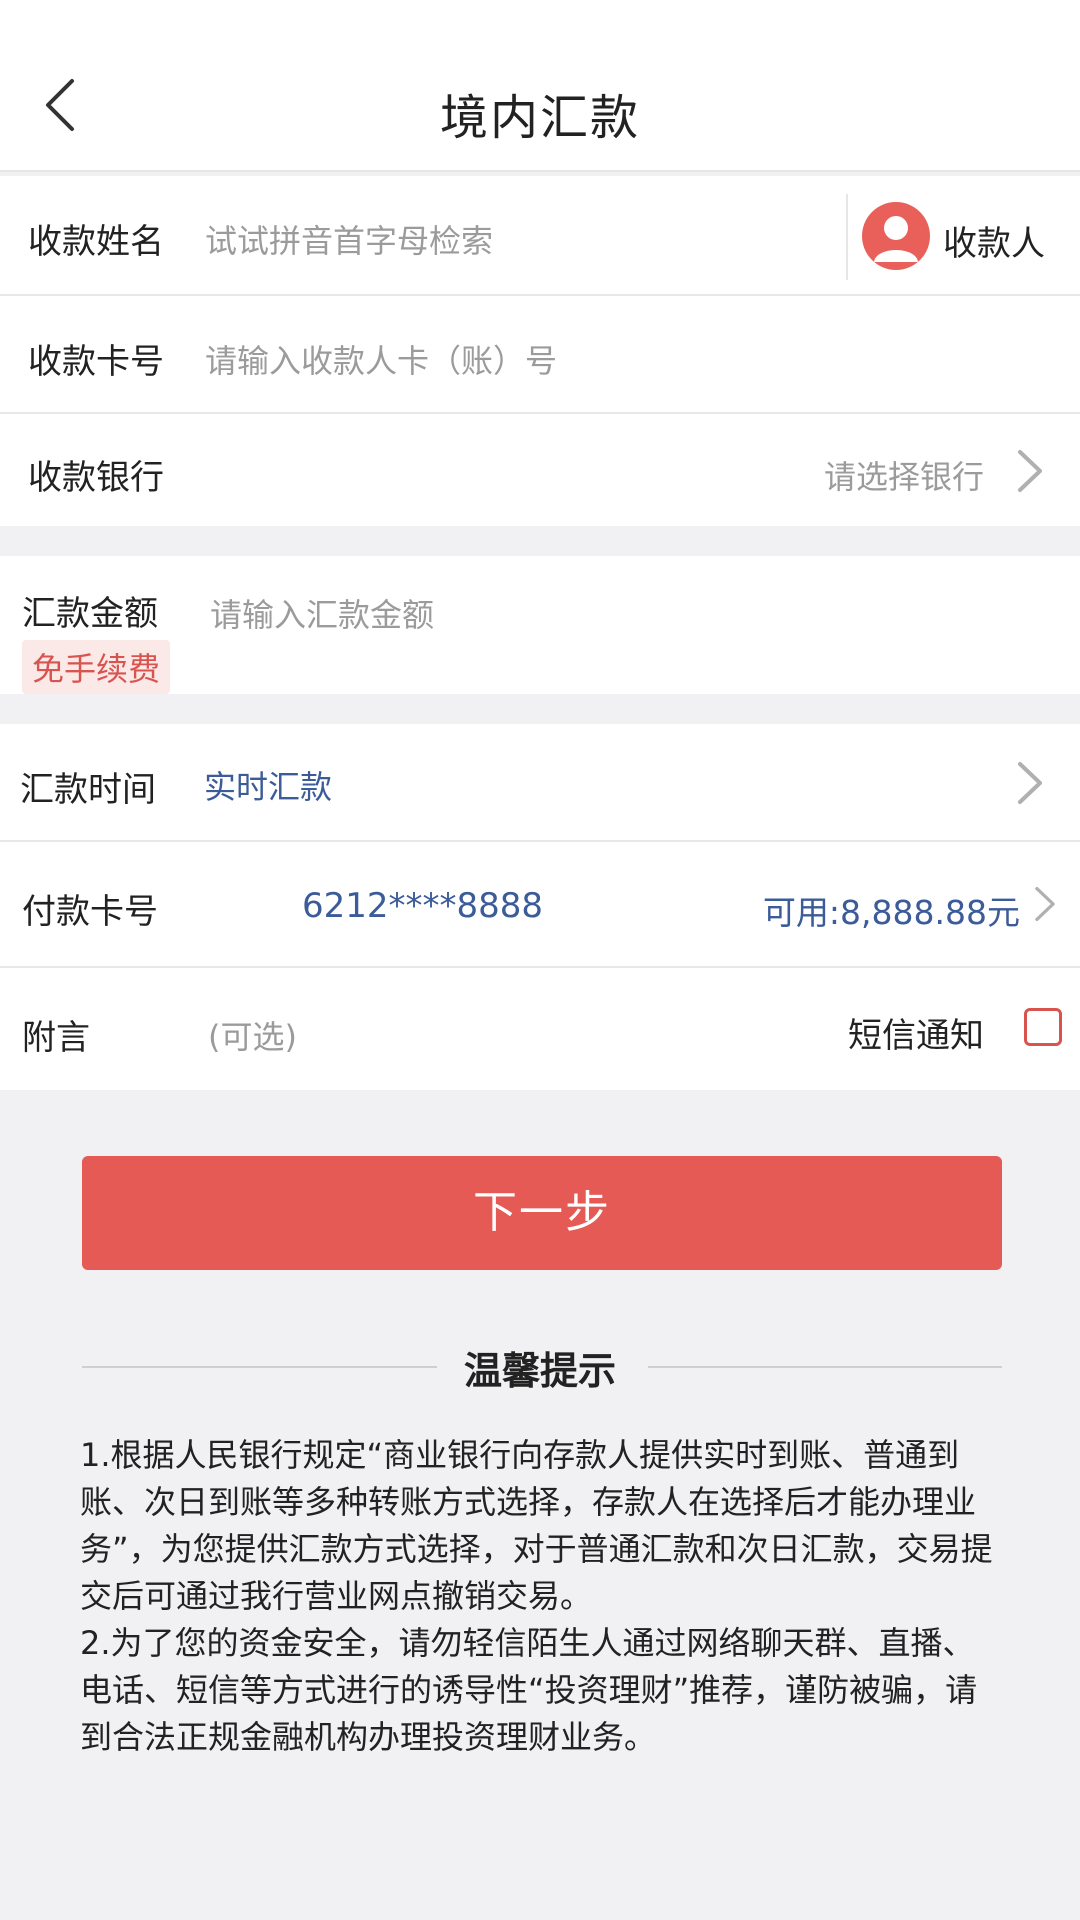 This screenshot has width=1080, height=1920. Describe the element at coordinates (896, 236) in the screenshot. I see `payee-avatar-icon` at that location.